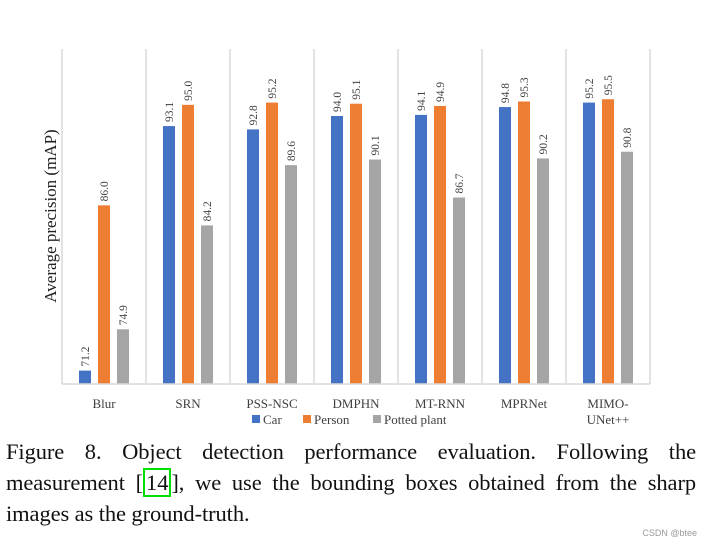 This screenshot has height=546, width=707. What do you see at coordinates (609, 85) in the screenshot?
I see `data-label: 95.5` at bounding box center [609, 85].